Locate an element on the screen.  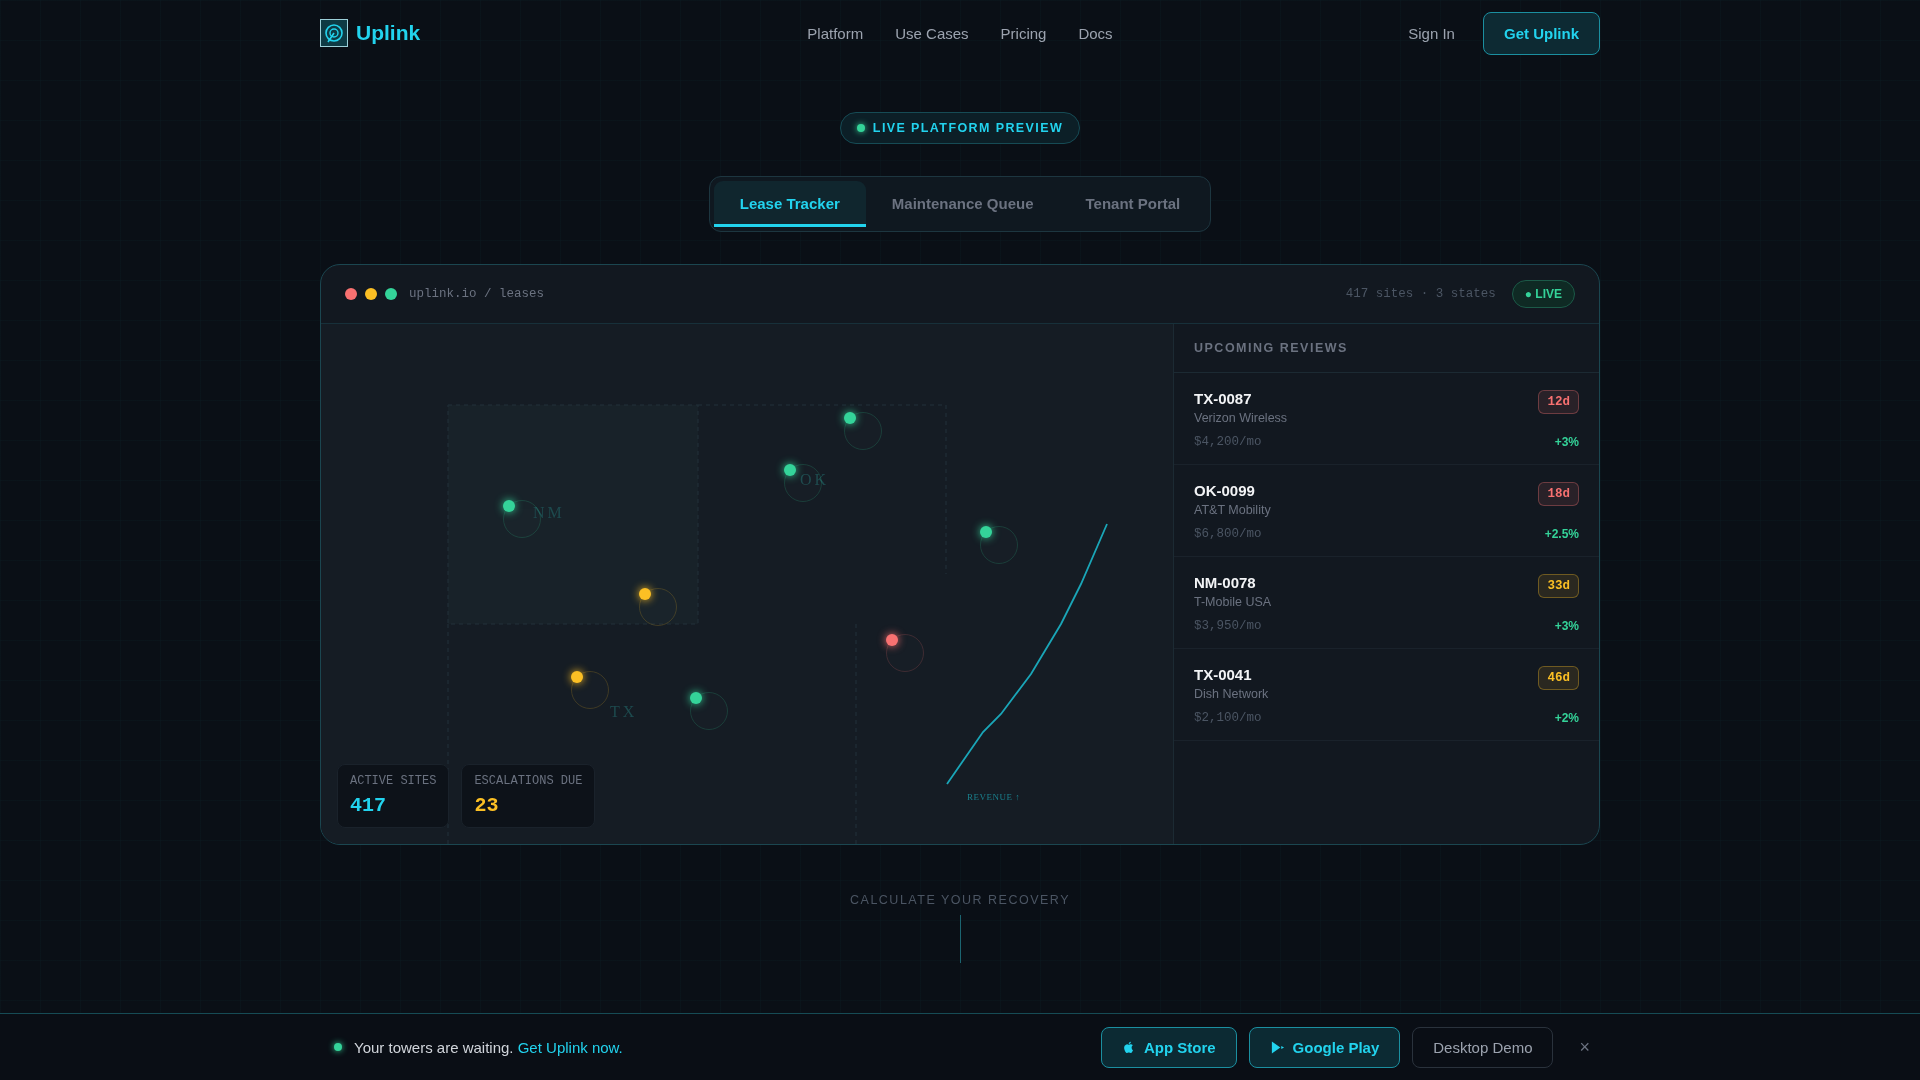
rent-amount: $2,100/mo is located at coordinates (1228, 718).